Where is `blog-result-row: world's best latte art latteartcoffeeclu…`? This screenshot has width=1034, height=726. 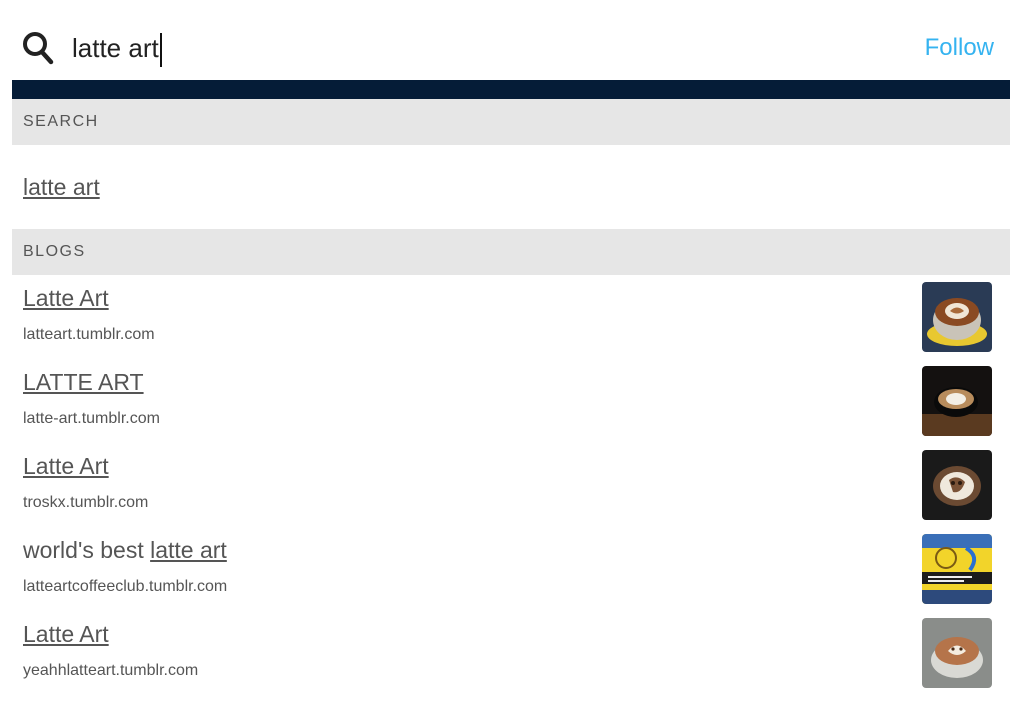 blog-result-row: world's best latte art latteartcoffeeclu… is located at coordinates (511, 576).